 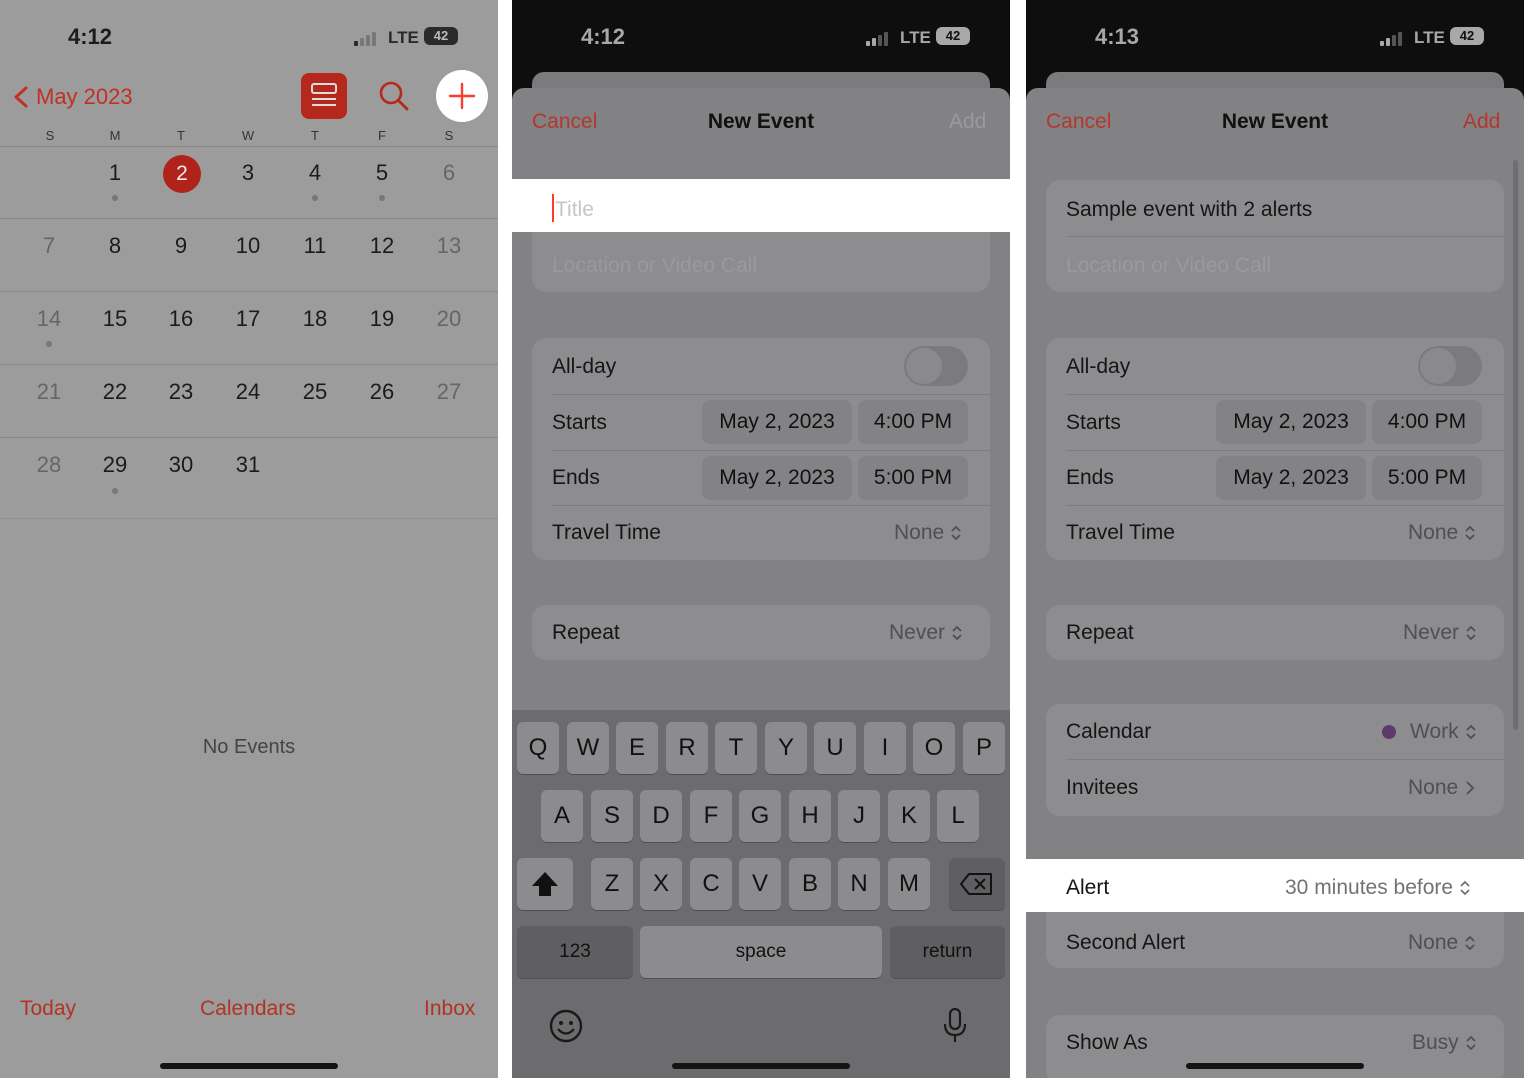 I want to click on calendar-day: 9, so click(x=181, y=246).